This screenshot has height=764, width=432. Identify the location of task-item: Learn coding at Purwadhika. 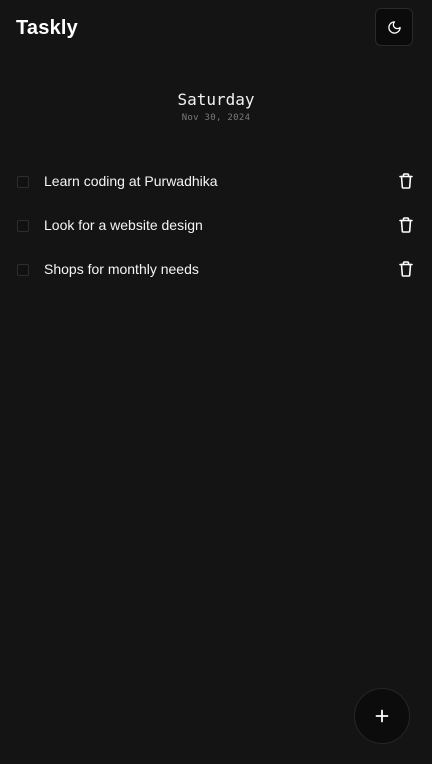
(216, 181).